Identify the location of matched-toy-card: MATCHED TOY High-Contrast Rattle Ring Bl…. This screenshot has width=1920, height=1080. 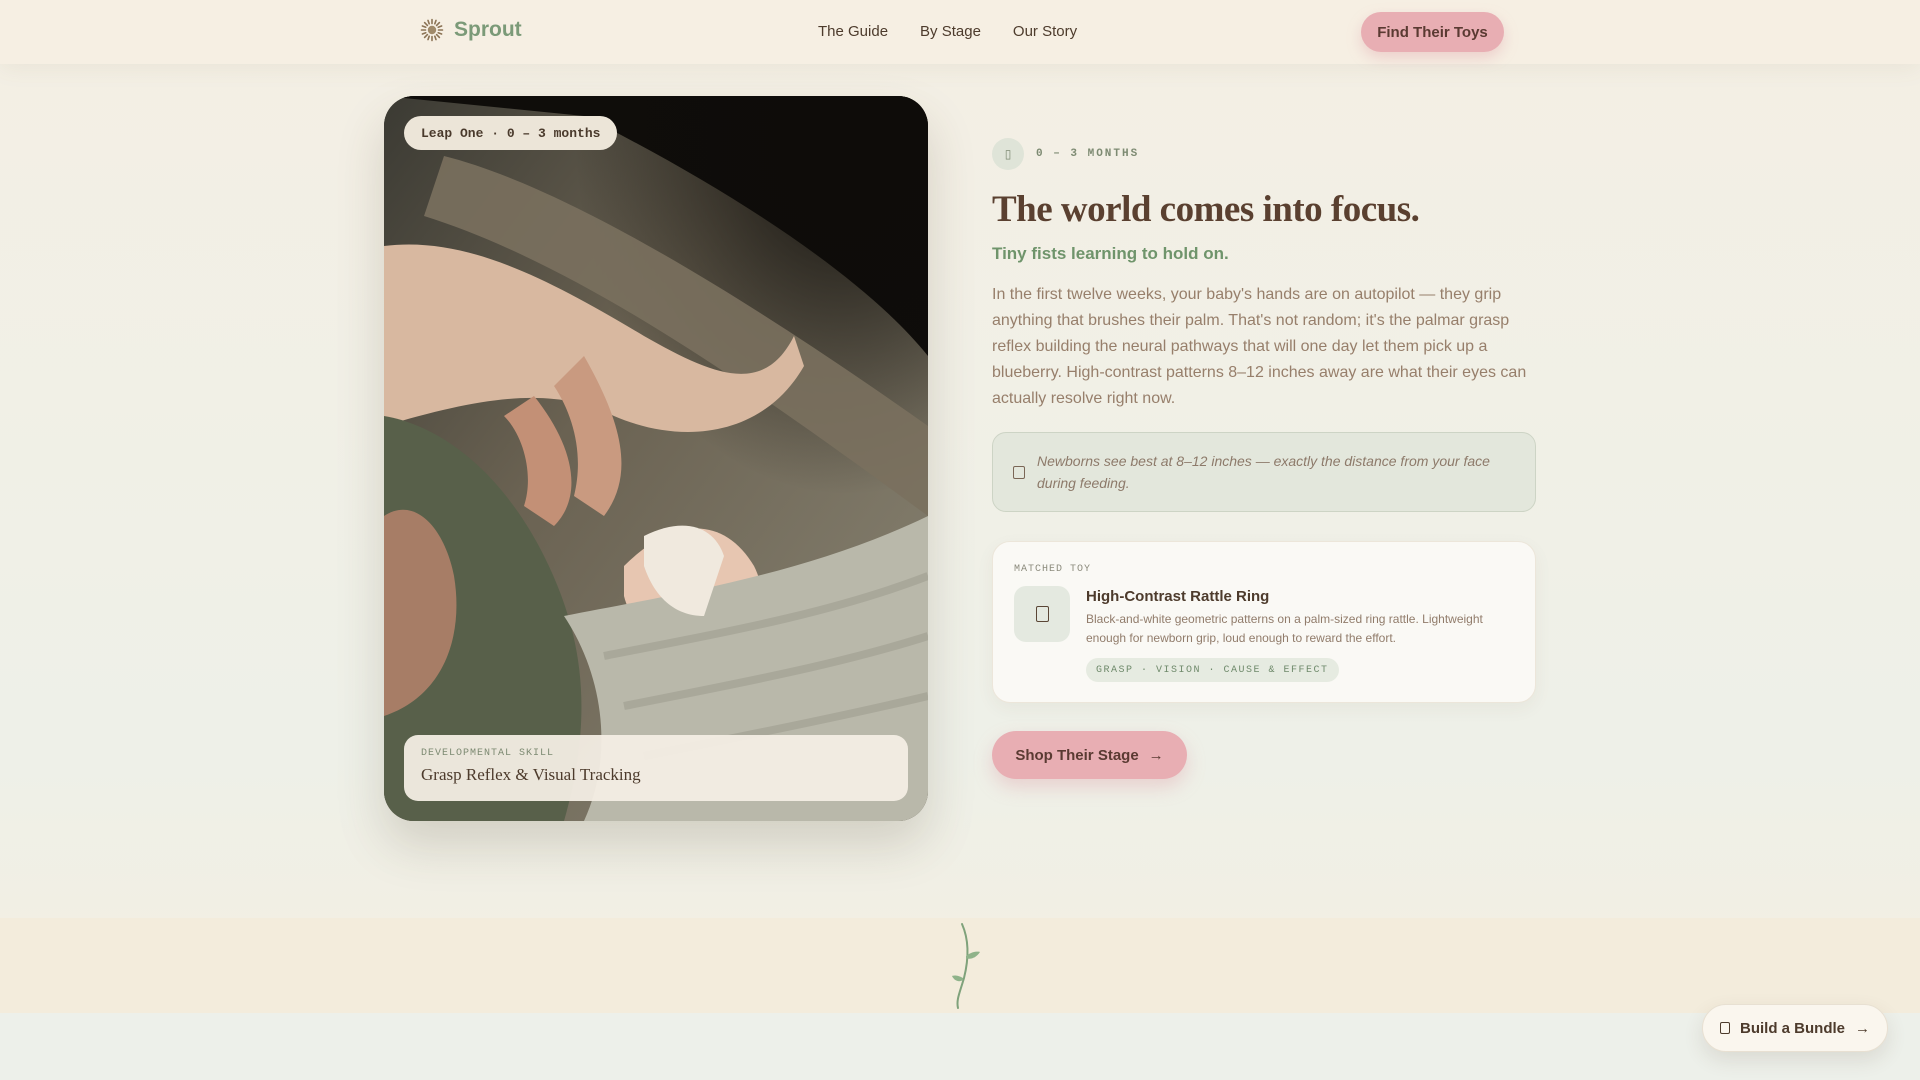
(1264, 622).